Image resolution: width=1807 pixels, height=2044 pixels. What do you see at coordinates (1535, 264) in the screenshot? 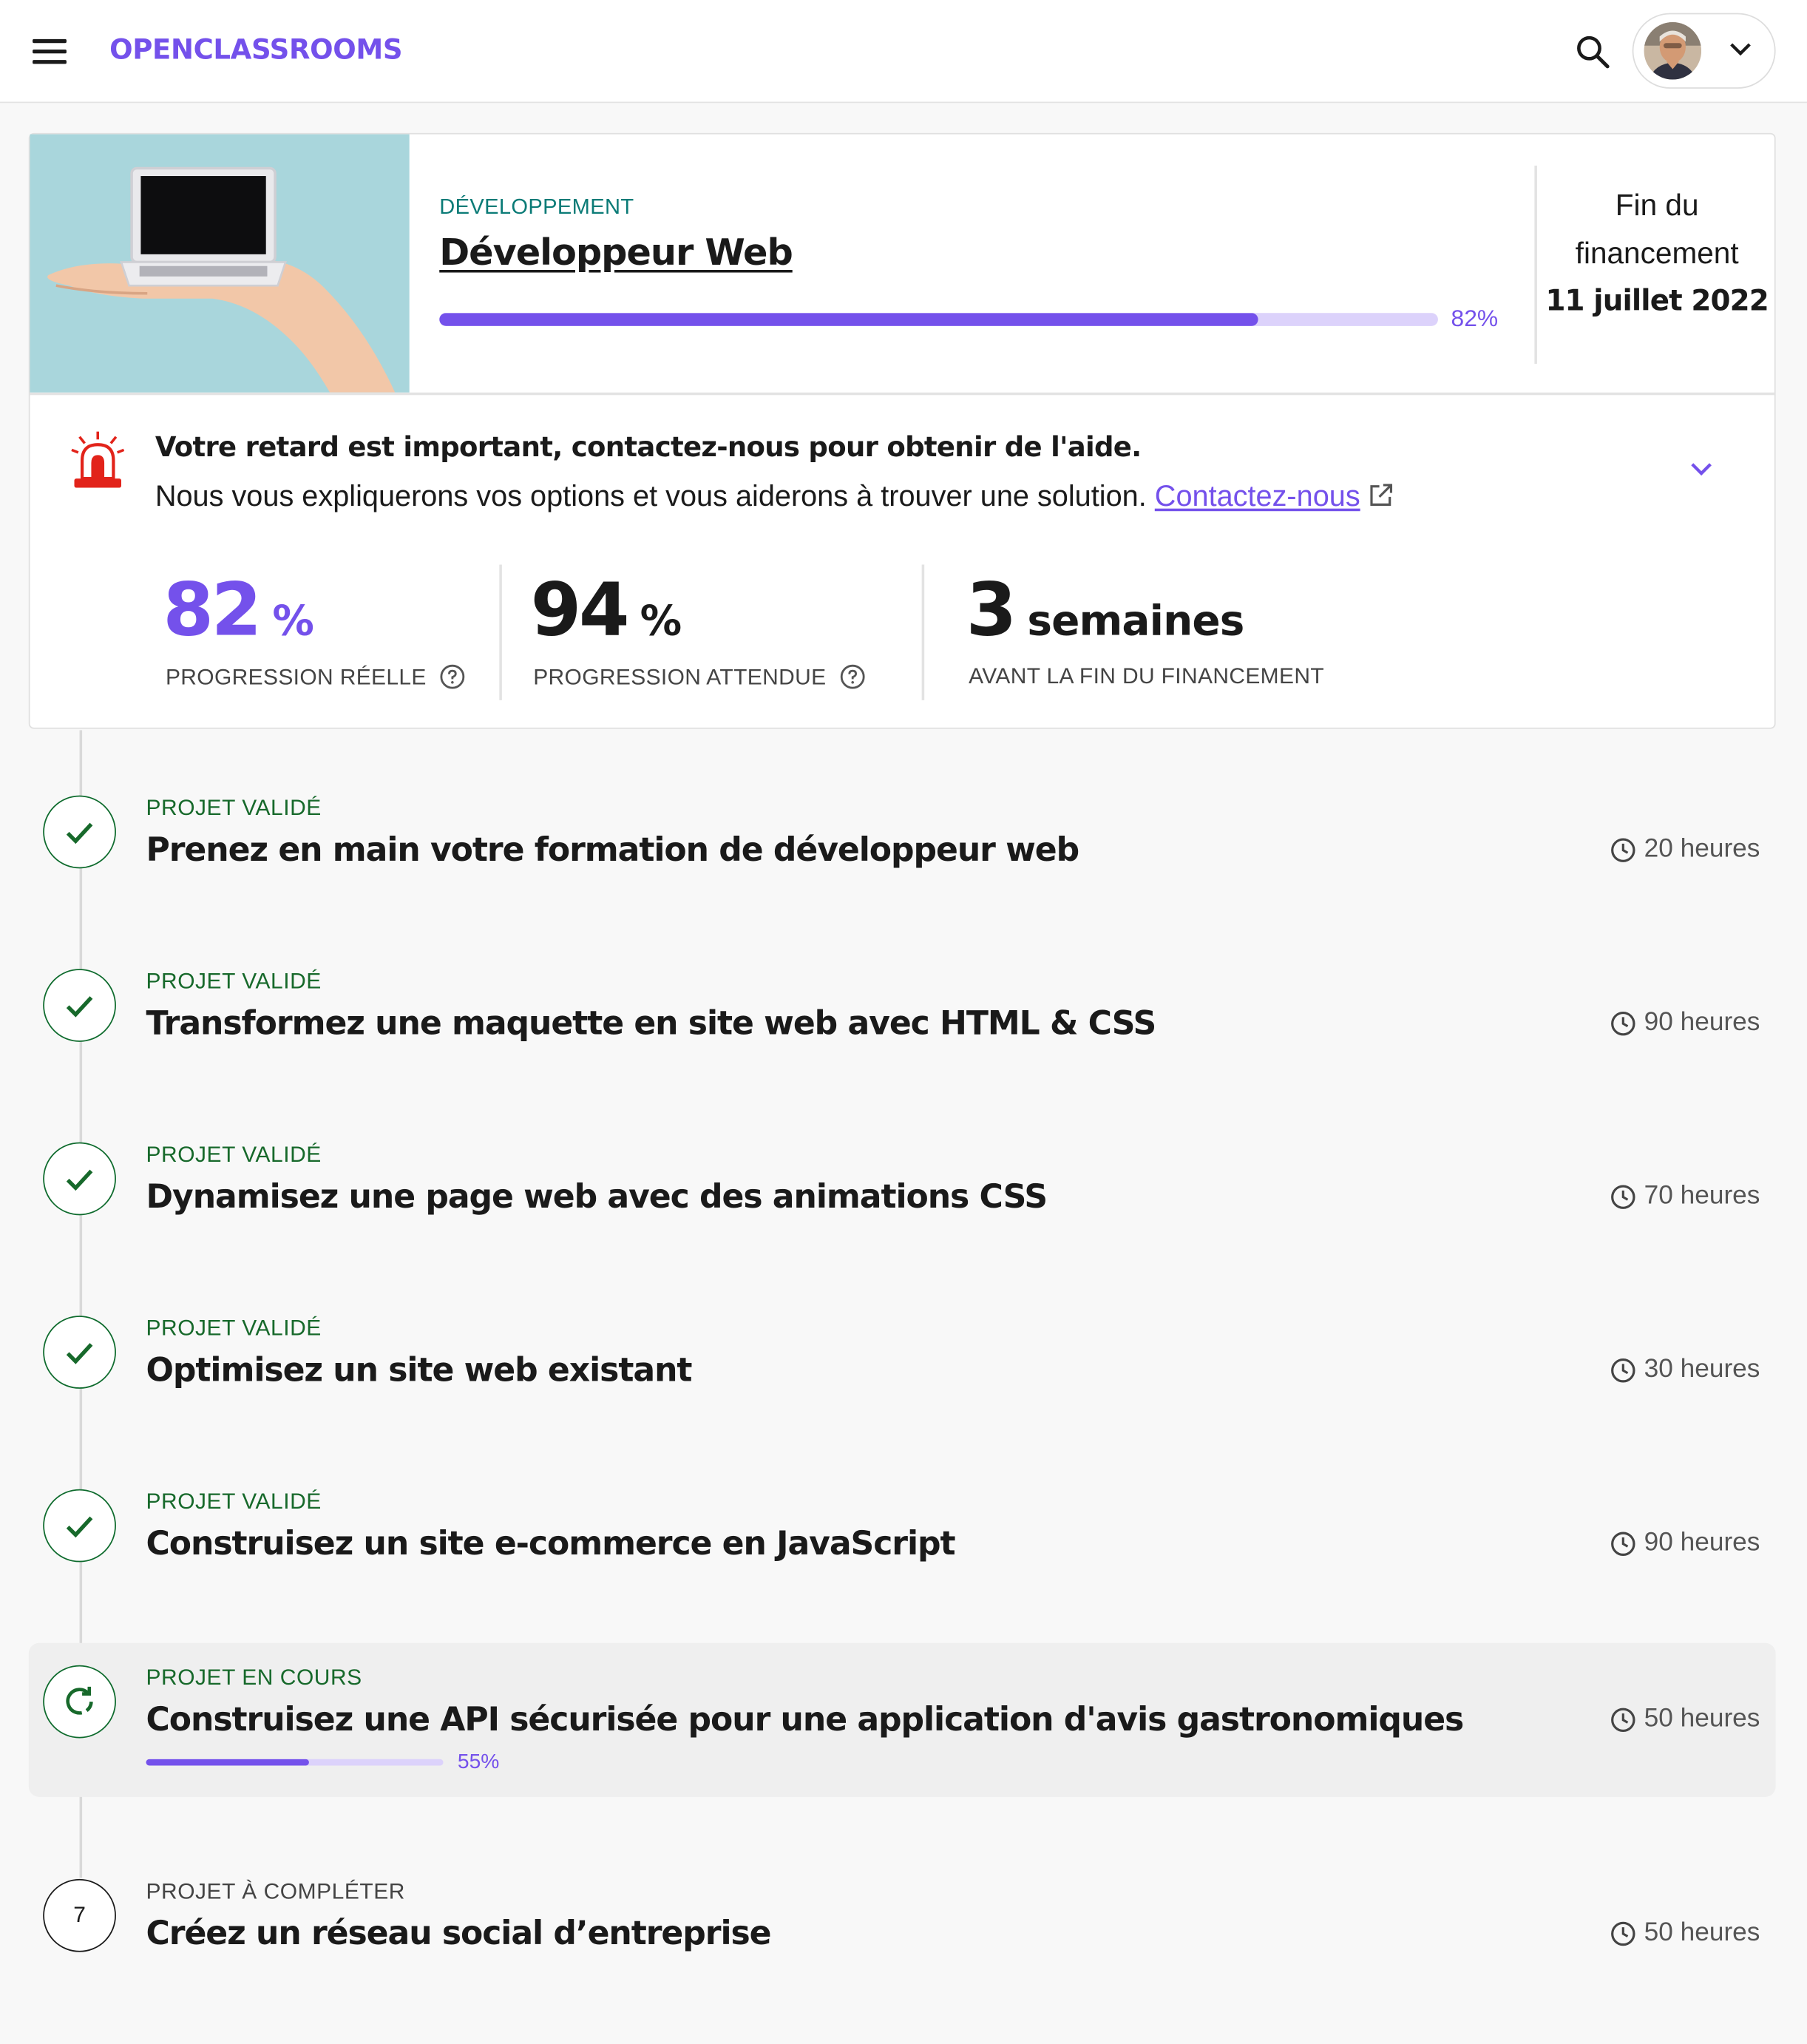
I see `card-divider` at bounding box center [1535, 264].